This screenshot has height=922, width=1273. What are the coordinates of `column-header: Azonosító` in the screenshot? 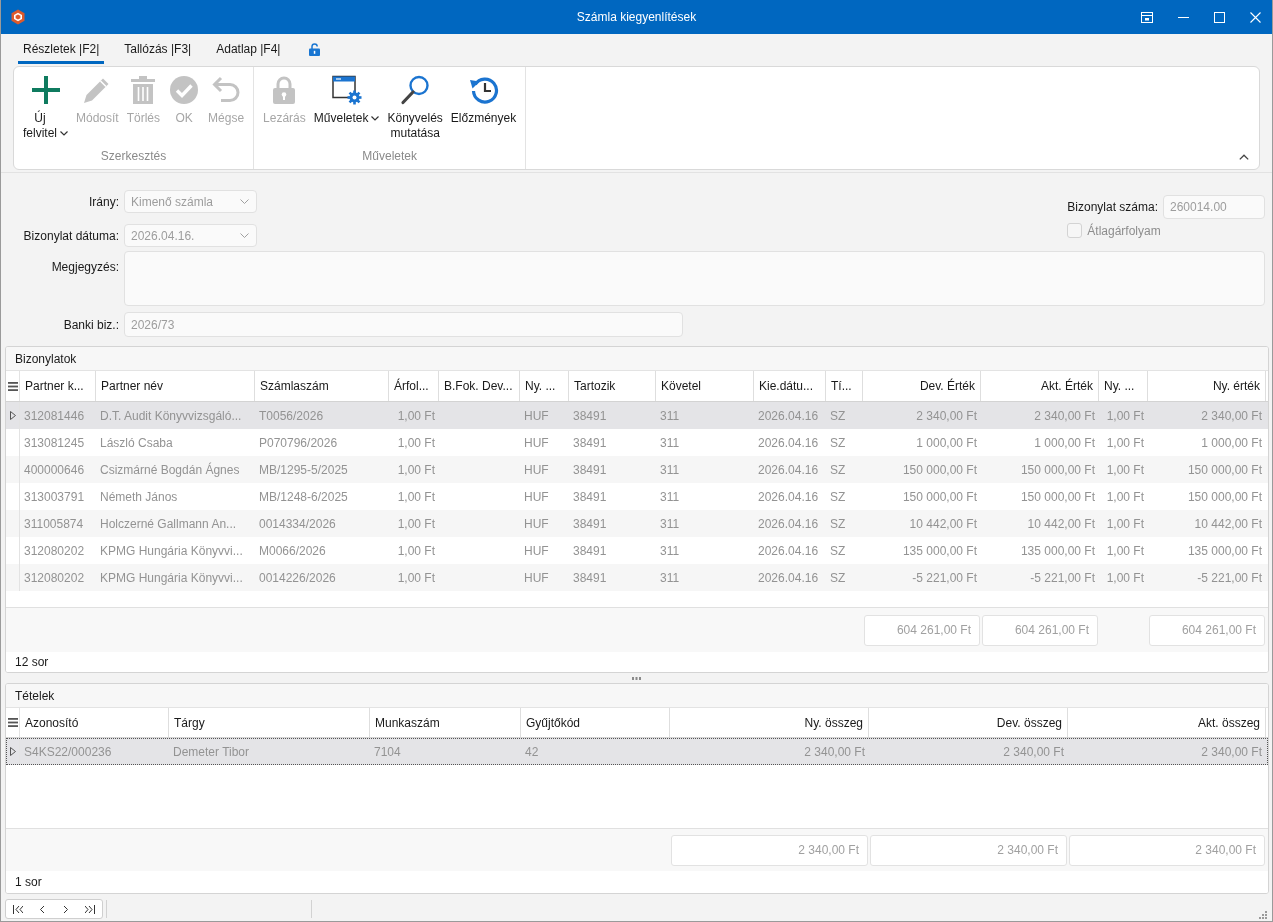 It's located at (94, 722).